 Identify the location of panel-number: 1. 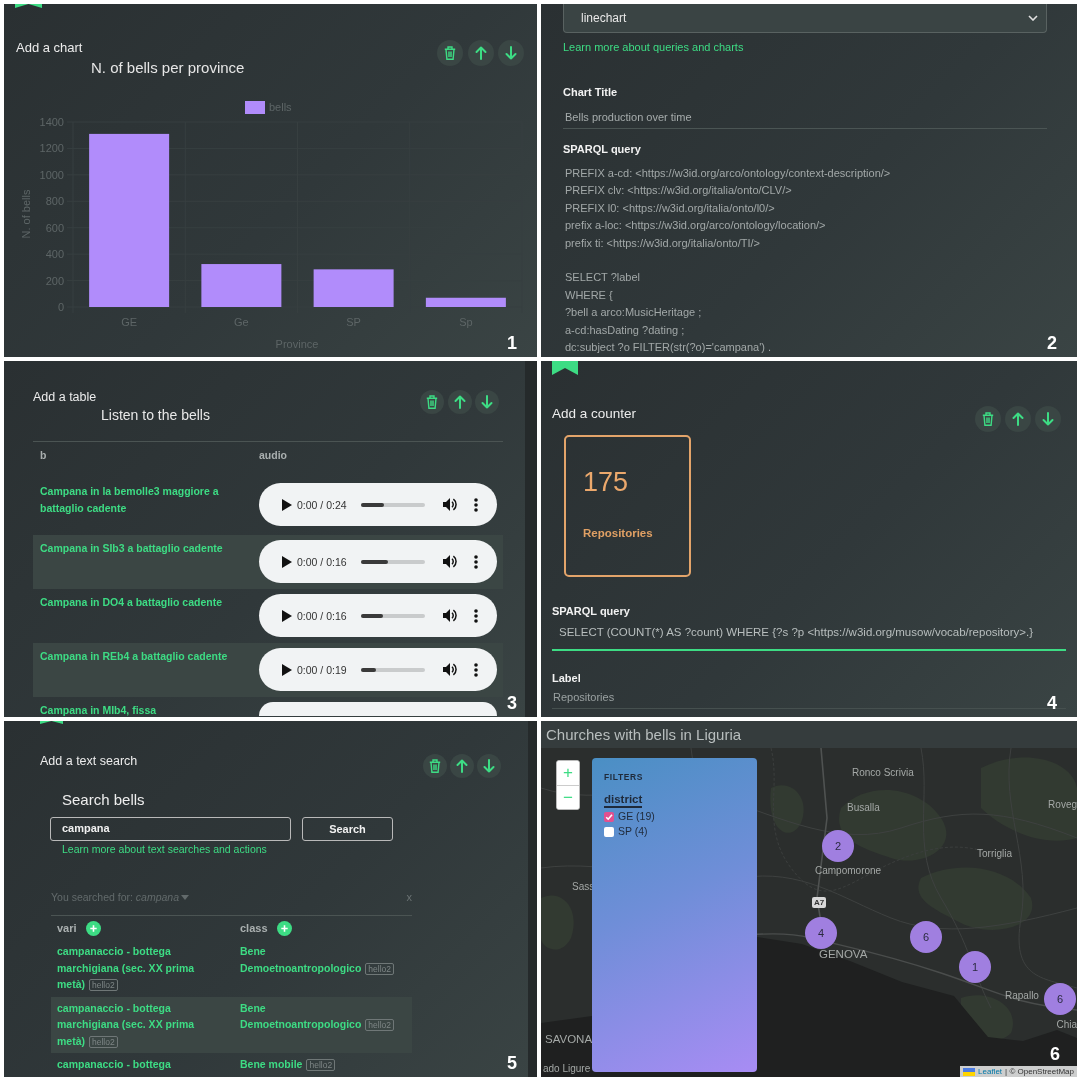
(512, 343).